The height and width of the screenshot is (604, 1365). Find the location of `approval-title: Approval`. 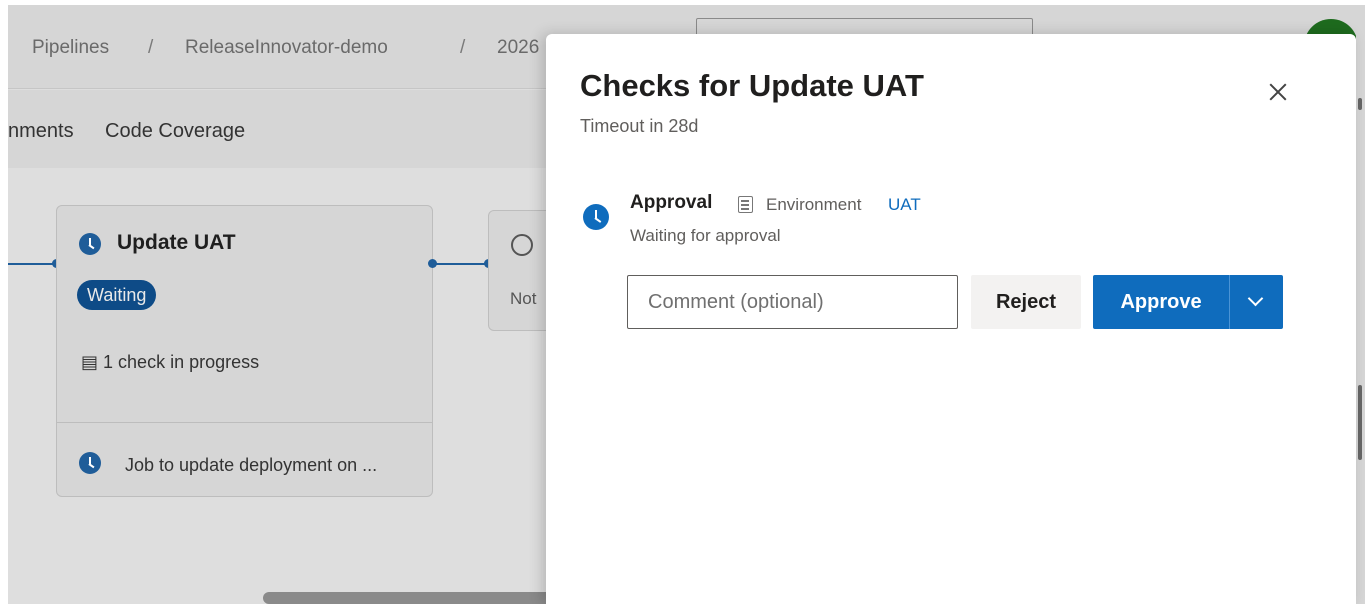

approval-title: Approval is located at coordinates (671, 202).